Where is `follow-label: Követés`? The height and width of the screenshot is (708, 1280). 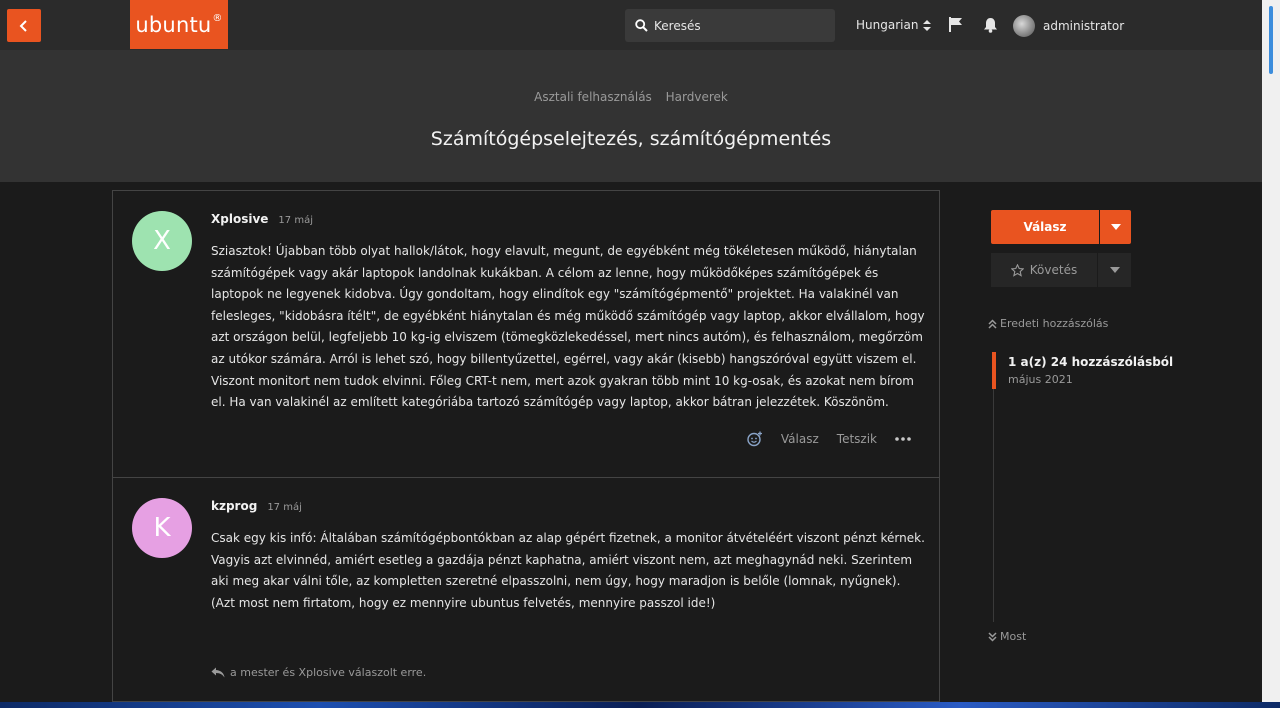 follow-label: Követés is located at coordinates (1053, 270).